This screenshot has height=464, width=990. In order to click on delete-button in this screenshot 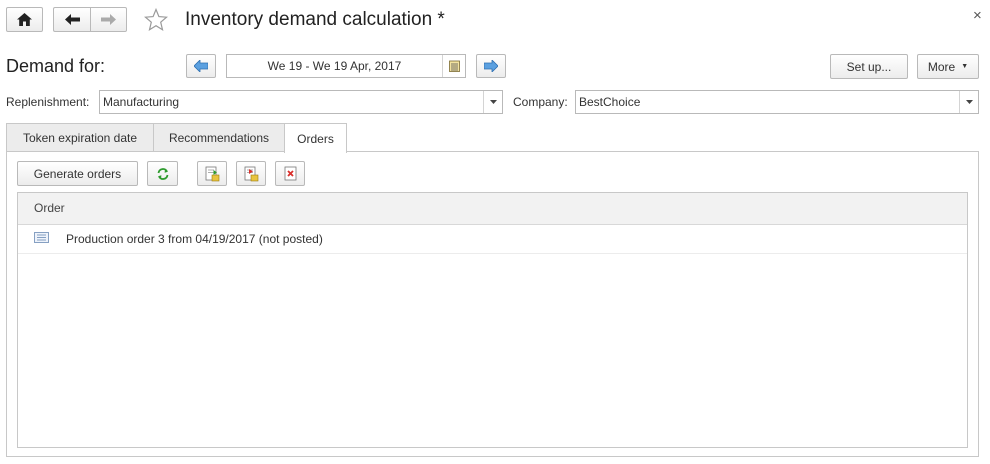, I will do `click(290, 173)`.